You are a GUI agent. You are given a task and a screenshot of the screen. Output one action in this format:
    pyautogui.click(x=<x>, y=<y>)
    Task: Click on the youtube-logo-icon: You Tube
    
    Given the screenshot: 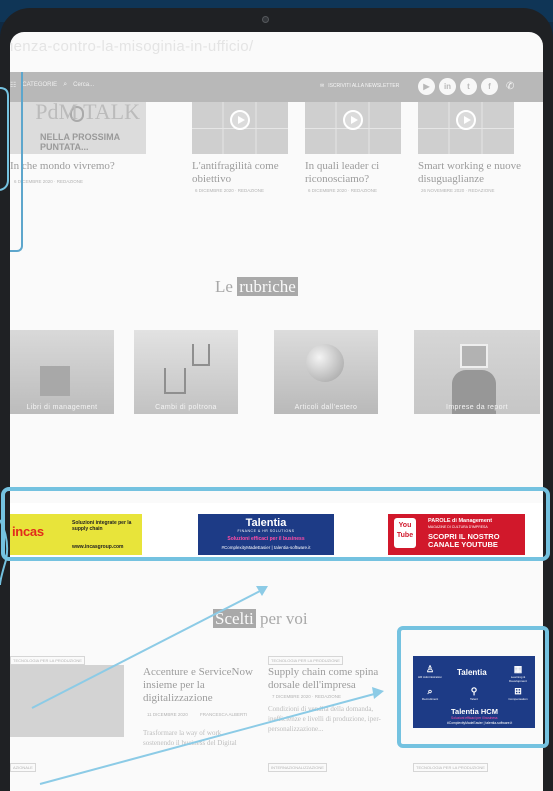 What is the action you would take?
    pyautogui.click(x=405, y=533)
    